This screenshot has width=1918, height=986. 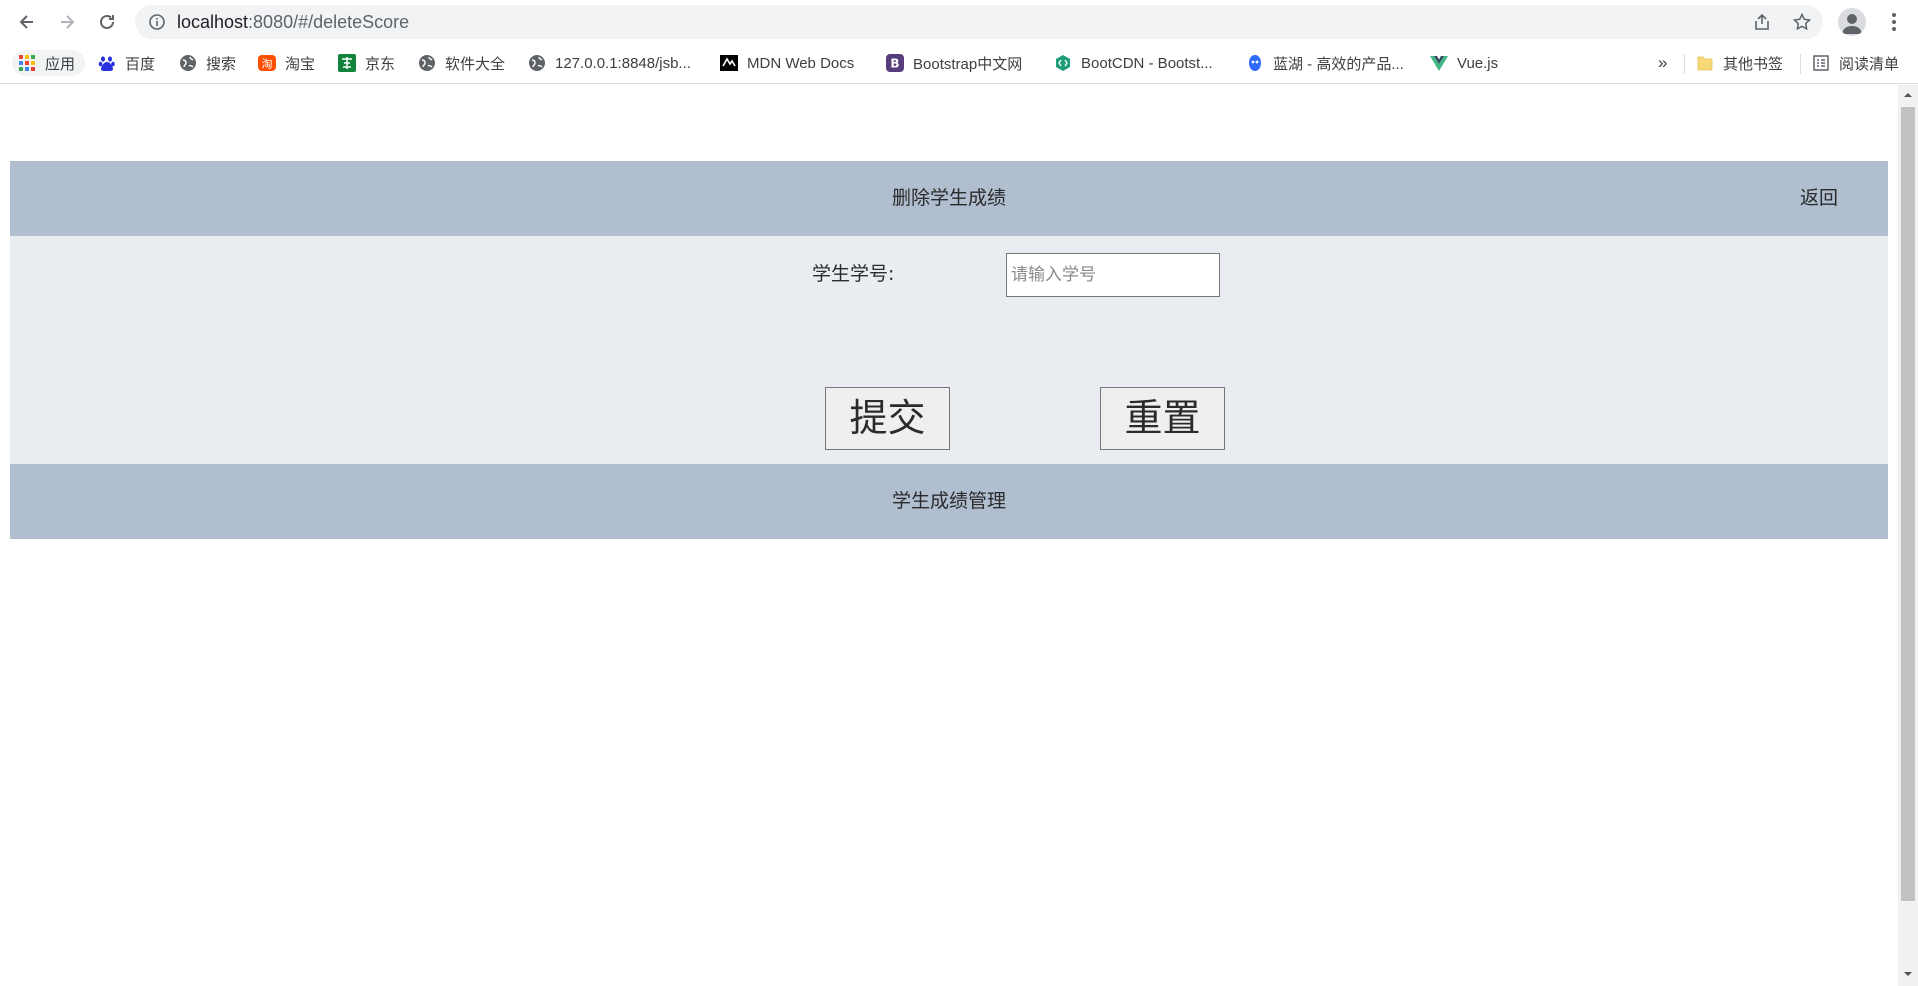 I want to click on bookmarks-overflow-button: », so click(x=1662, y=63).